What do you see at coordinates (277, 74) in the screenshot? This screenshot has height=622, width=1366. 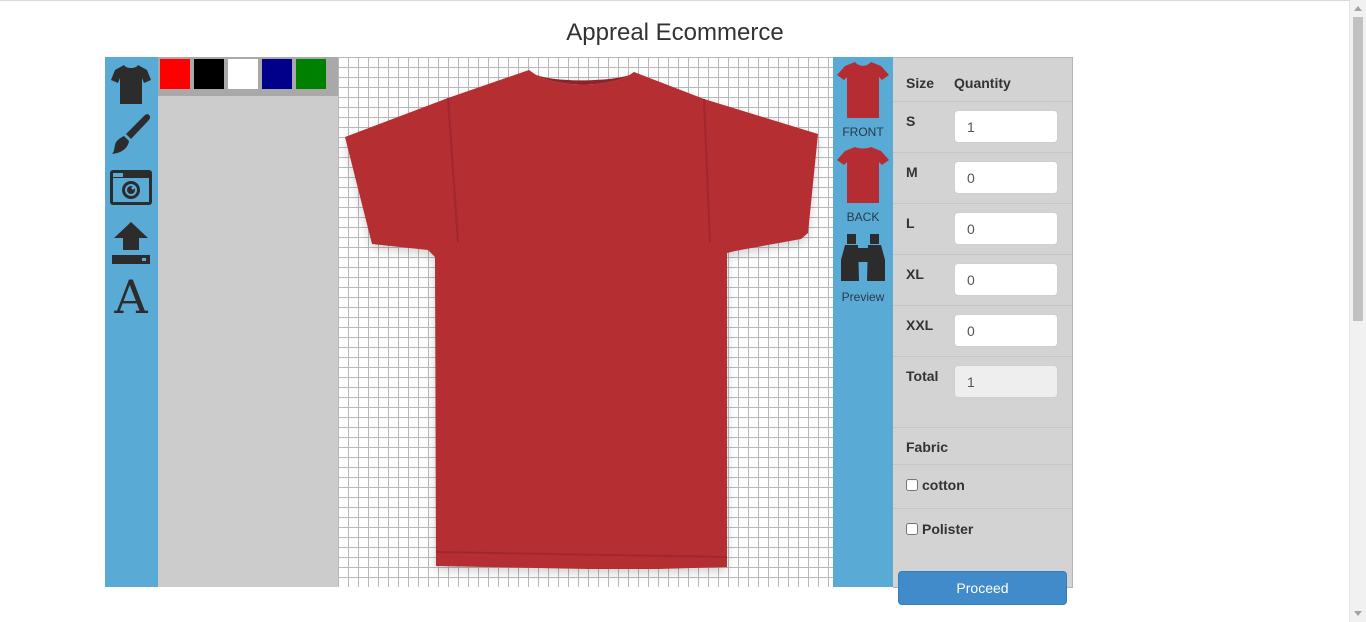 I see `swatch-navy` at bounding box center [277, 74].